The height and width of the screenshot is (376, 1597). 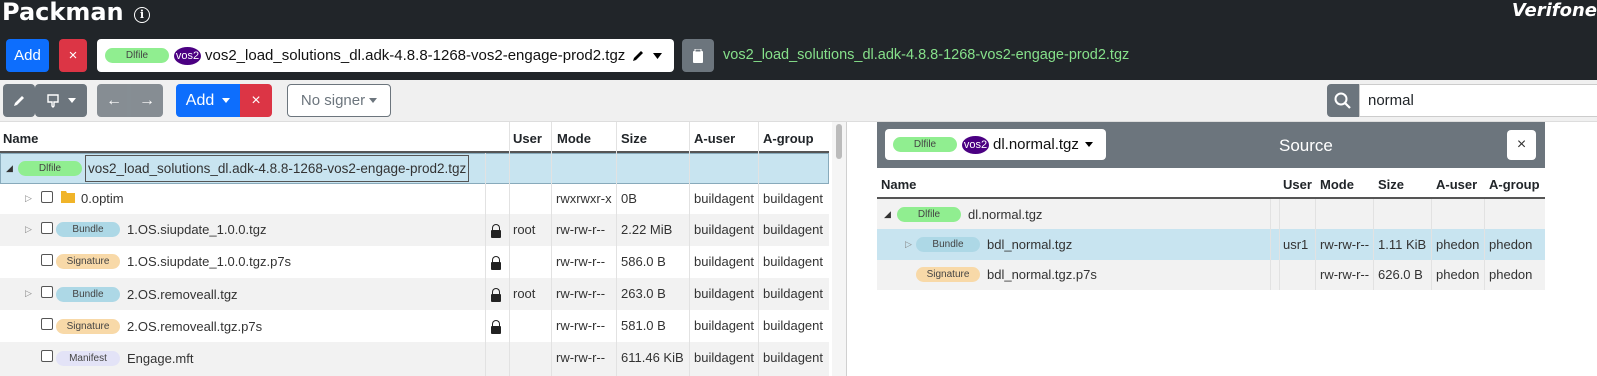 I want to click on scrollbar-thumb, so click(x=839, y=141).